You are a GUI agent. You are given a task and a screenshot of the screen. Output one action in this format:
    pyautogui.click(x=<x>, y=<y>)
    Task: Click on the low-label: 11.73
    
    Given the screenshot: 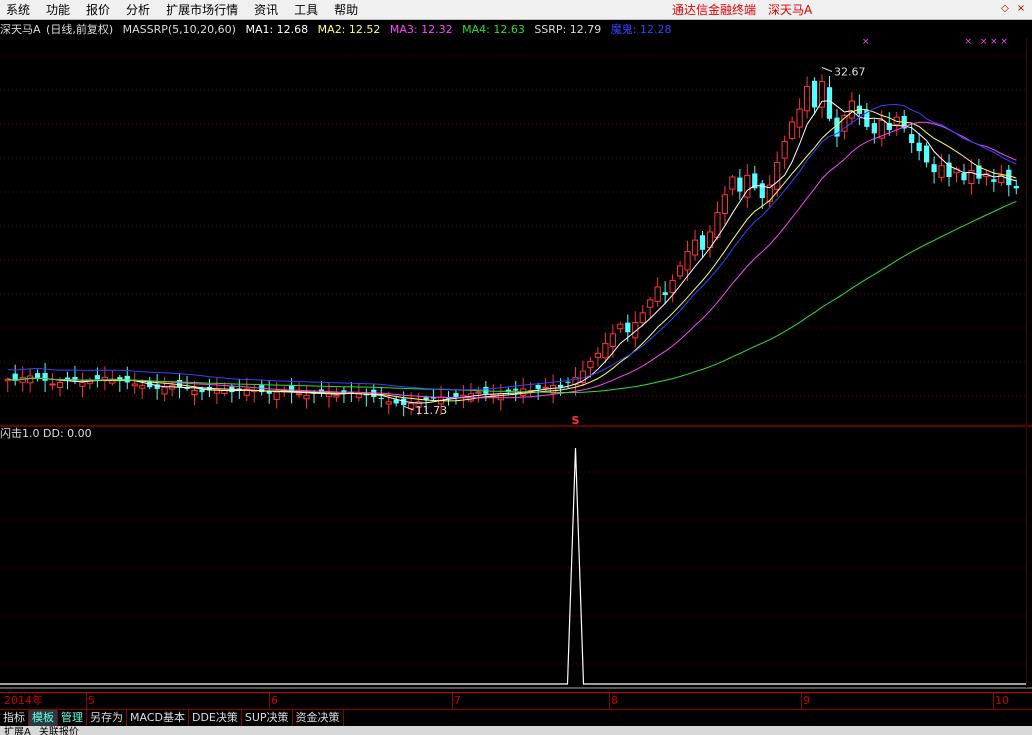 What is the action you would take?
    pyautogui.click(x=432, y=410)
    